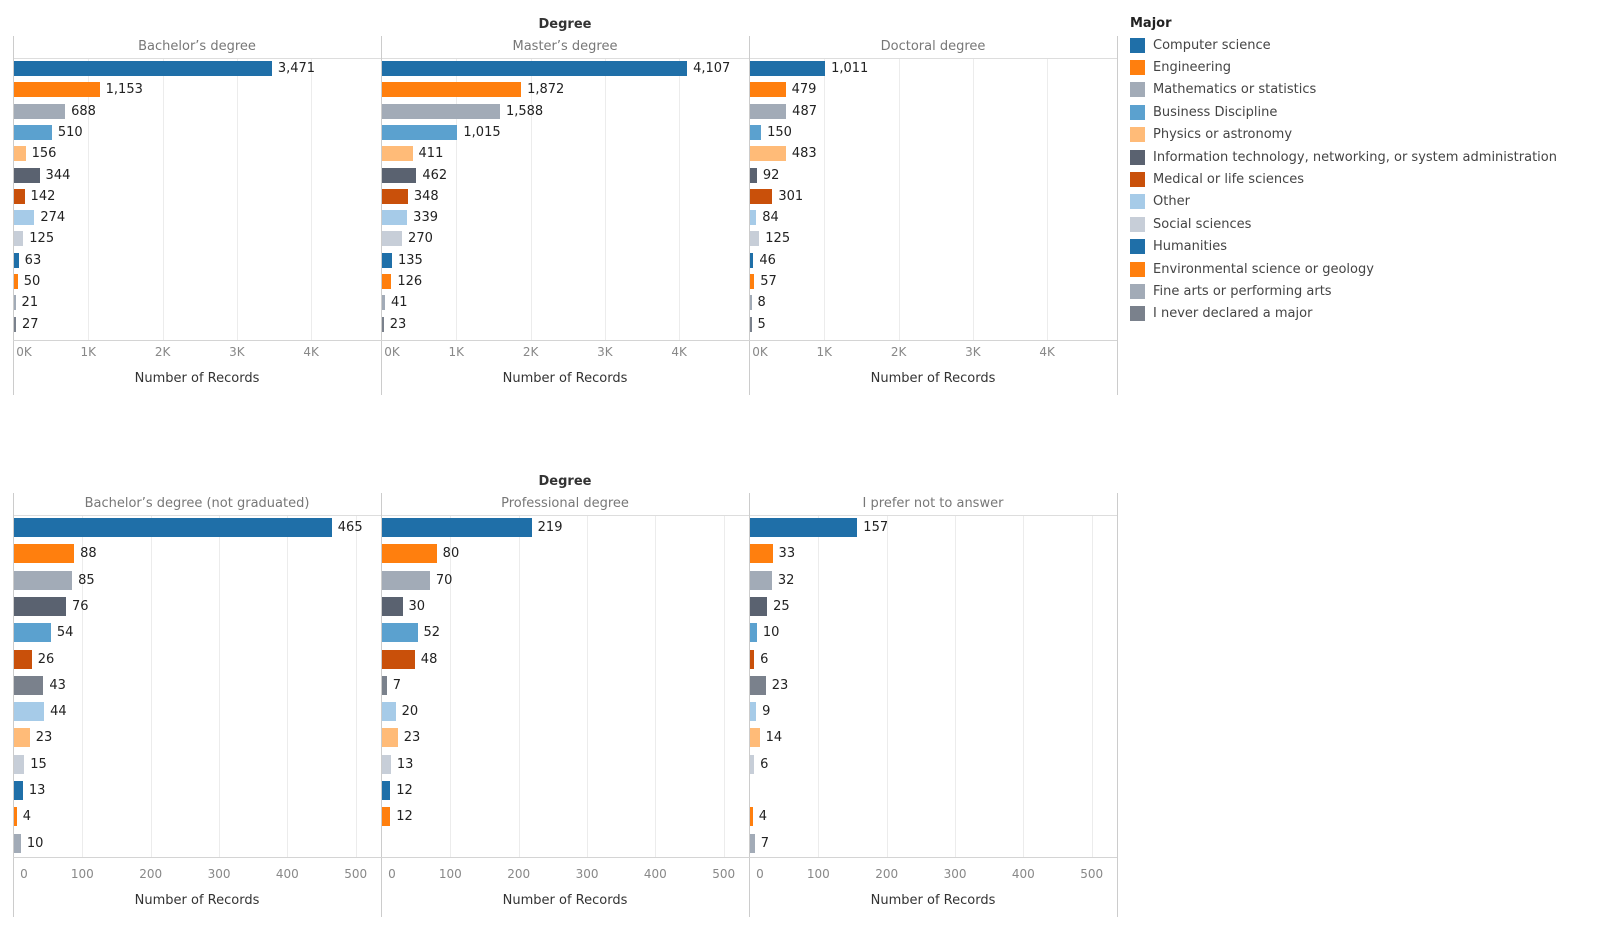  Describe the element at coordinates (1343, 135) in the screenshot. I see `legend-item-physics-or-astronomy: Physics or astronomy` at that location.